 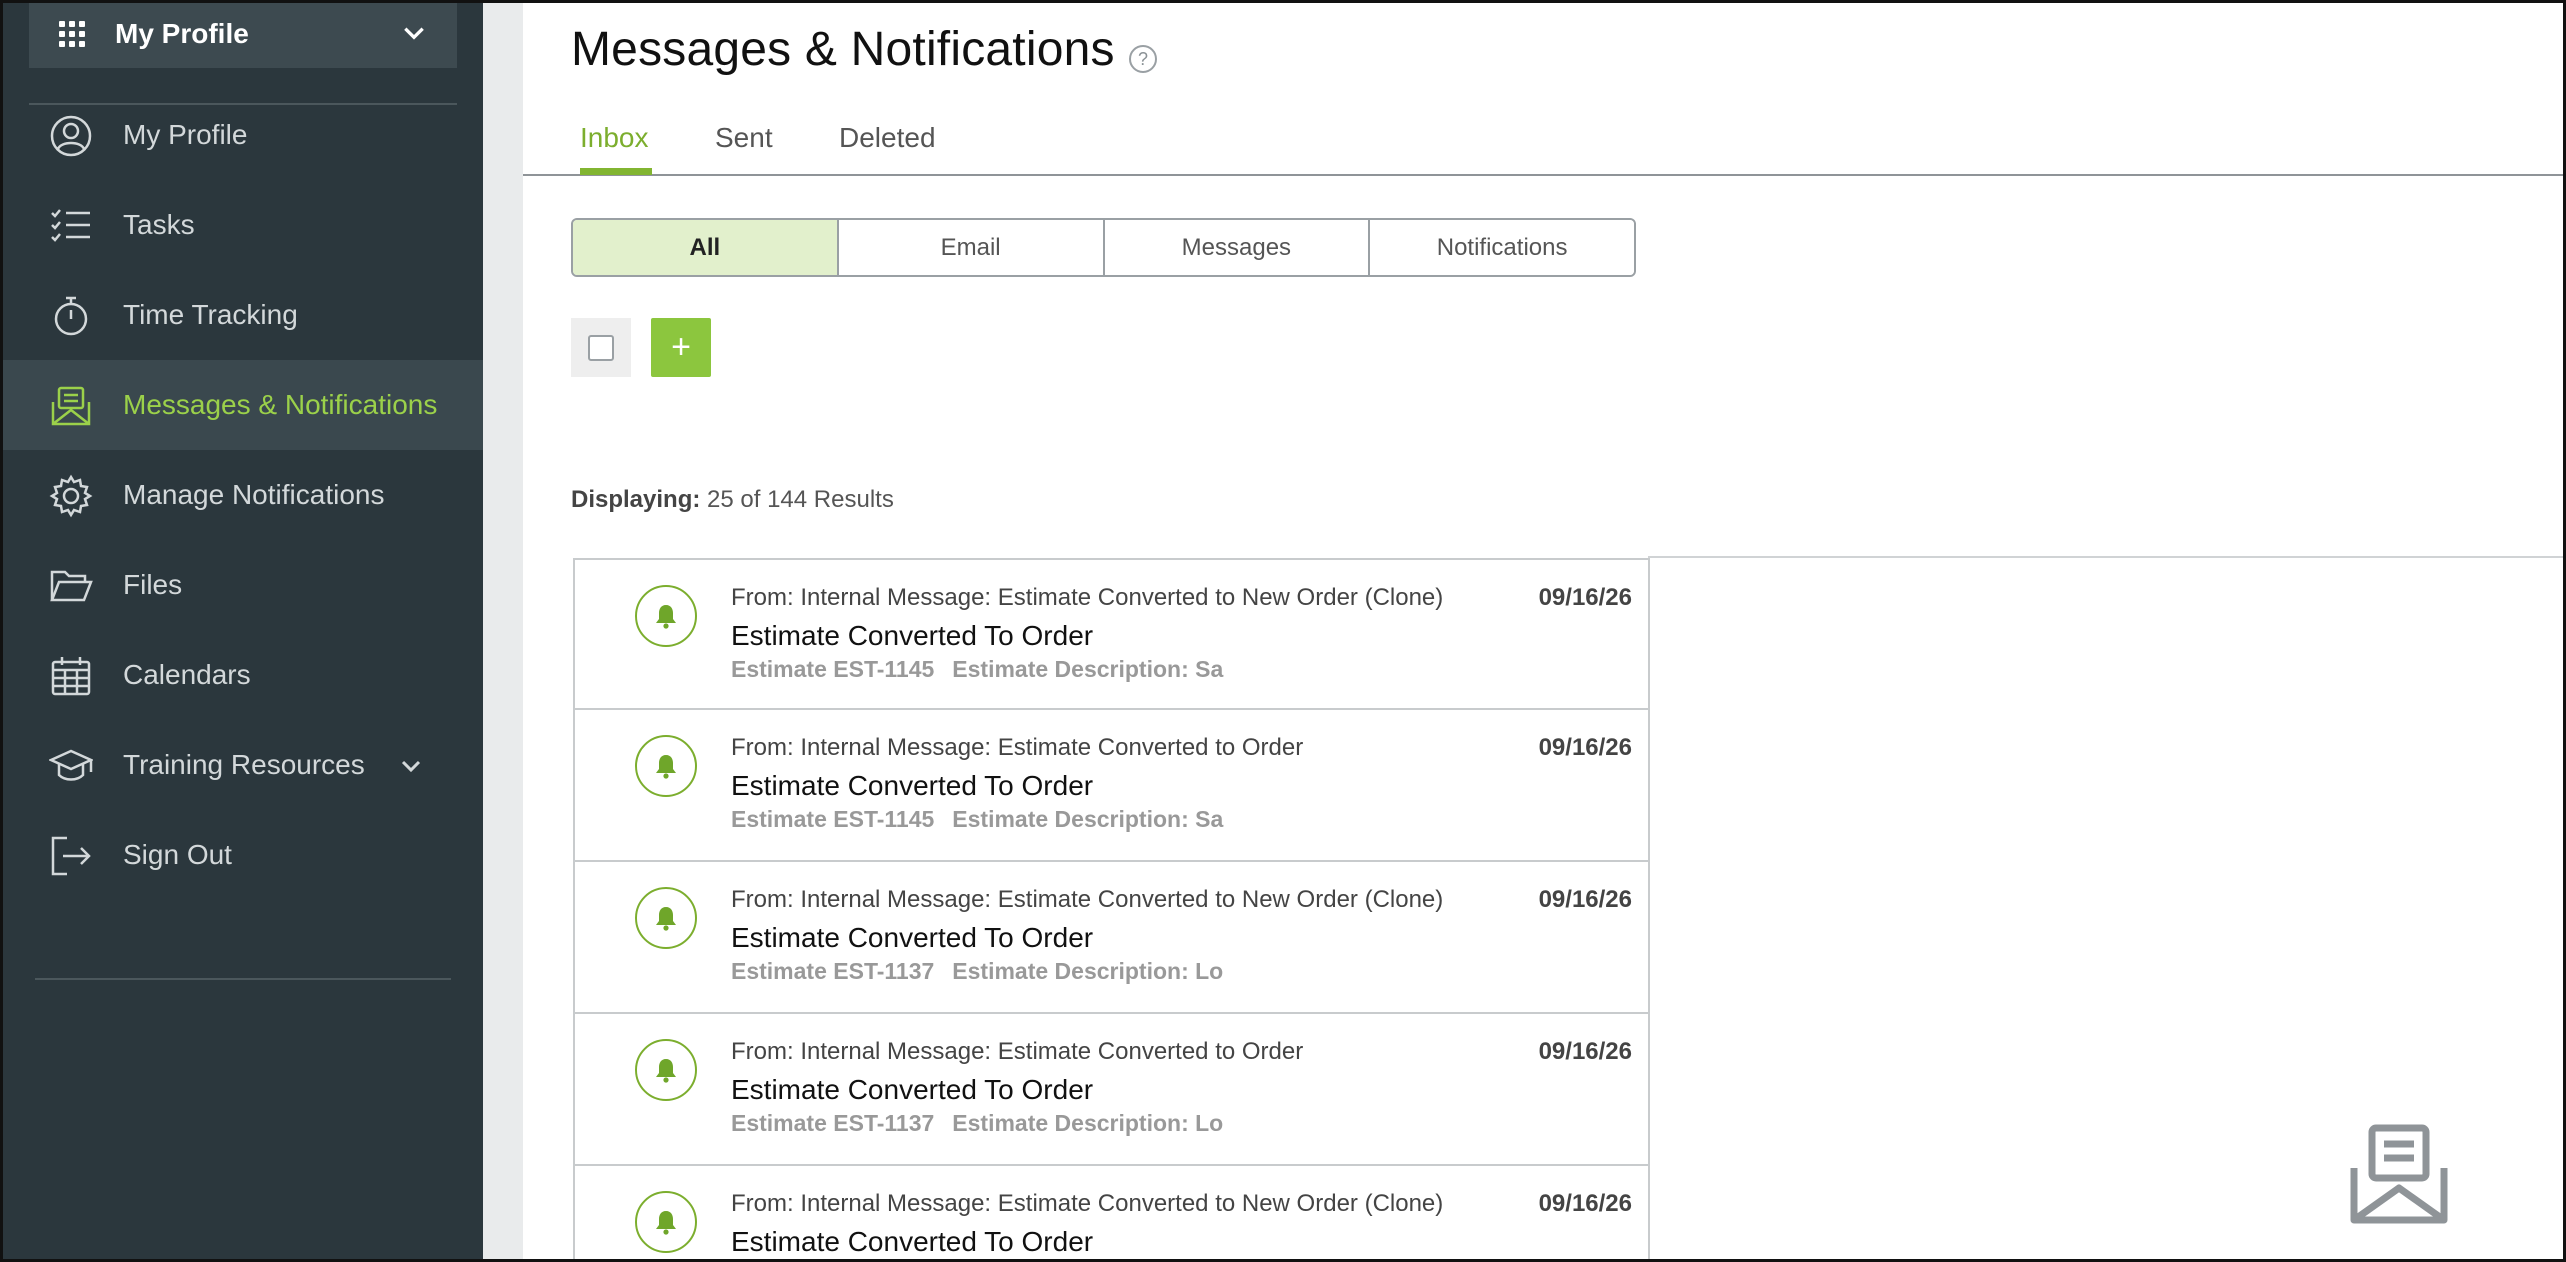 I want to click on sidebar-item-training-resources: Training Resources, so click(x=241, y=765).